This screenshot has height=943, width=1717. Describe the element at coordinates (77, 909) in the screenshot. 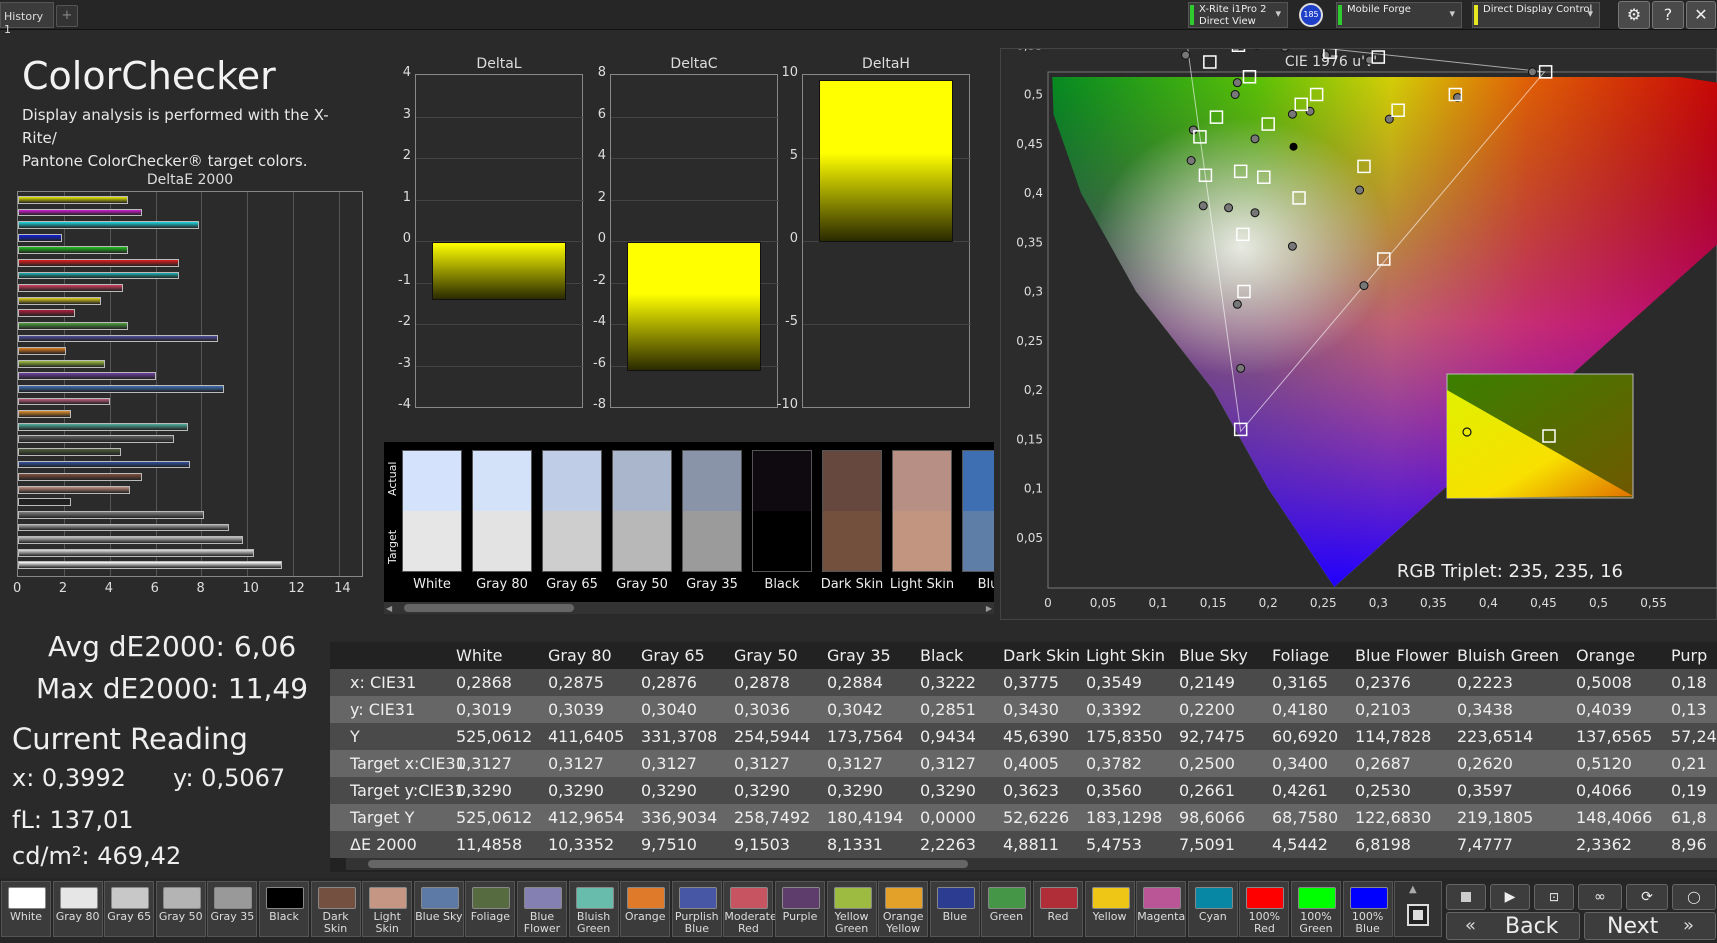

I see `patch-button: Gray 80` at that location.